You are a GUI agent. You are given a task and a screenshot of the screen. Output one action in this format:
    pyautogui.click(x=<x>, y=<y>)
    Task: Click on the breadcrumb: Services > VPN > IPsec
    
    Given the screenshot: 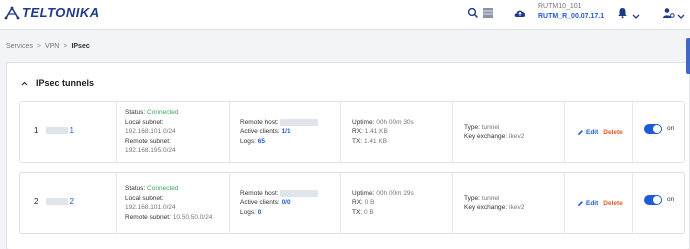 What is the action you would take?
    pyautogui.click(x=48, y=46)
    